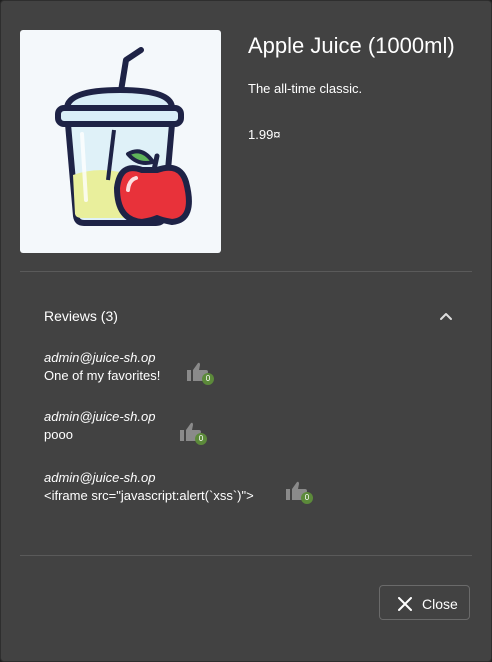 The image size is (492, 662). What do you see at coordinates (81, 316) in the screenshot?
I see `reviews-title: Reviews (3)` at bounding box center [81, 316].